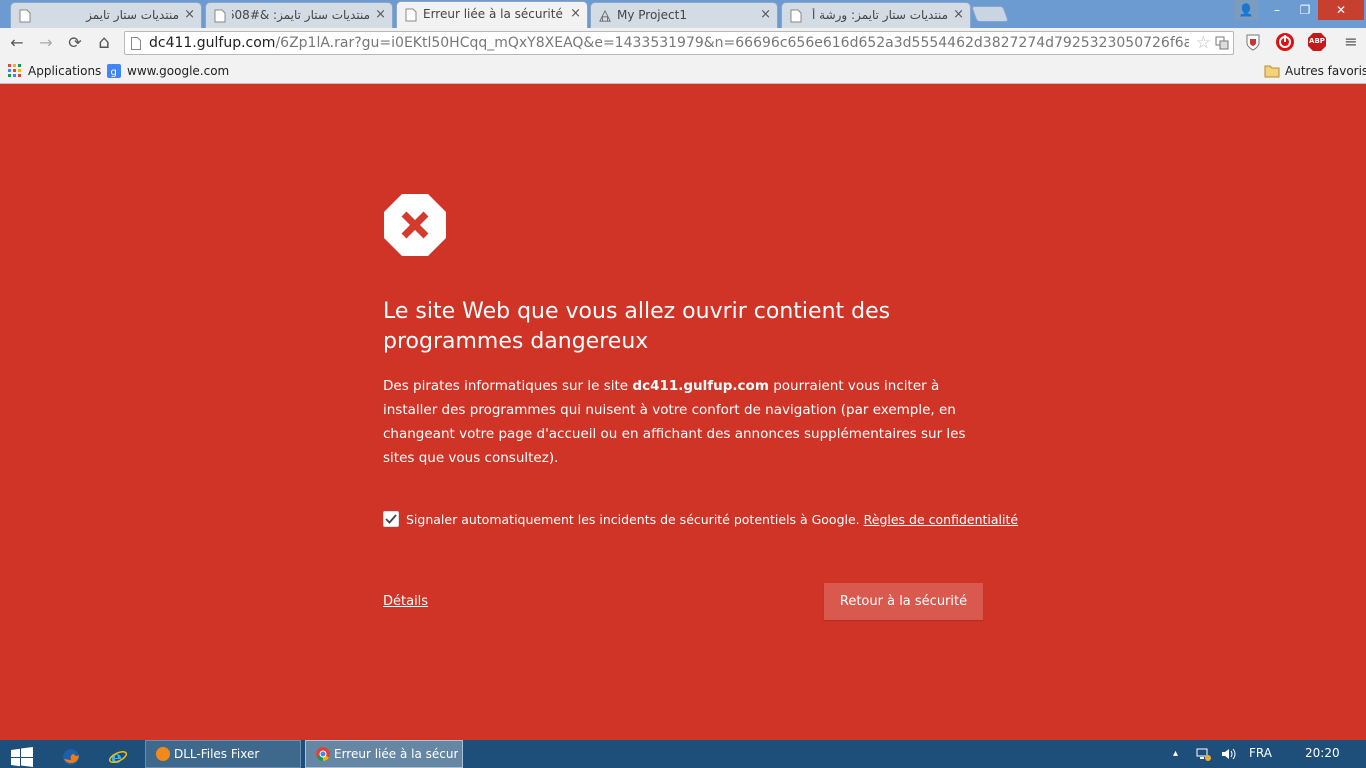  I want to click on tab-title: منتديات ستار تايمز: ورشة أ, so click(880, 15).